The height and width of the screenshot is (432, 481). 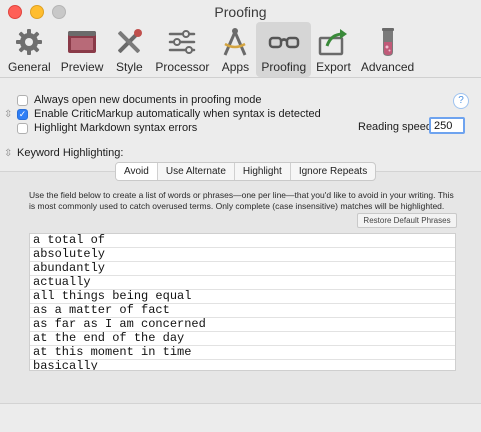 I want to click on always-open-checkbox, so click(x=22, y=100).